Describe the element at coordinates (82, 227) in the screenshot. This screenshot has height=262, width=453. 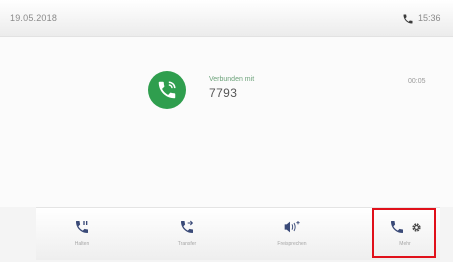
I see `phone-hold-icon` at that location.